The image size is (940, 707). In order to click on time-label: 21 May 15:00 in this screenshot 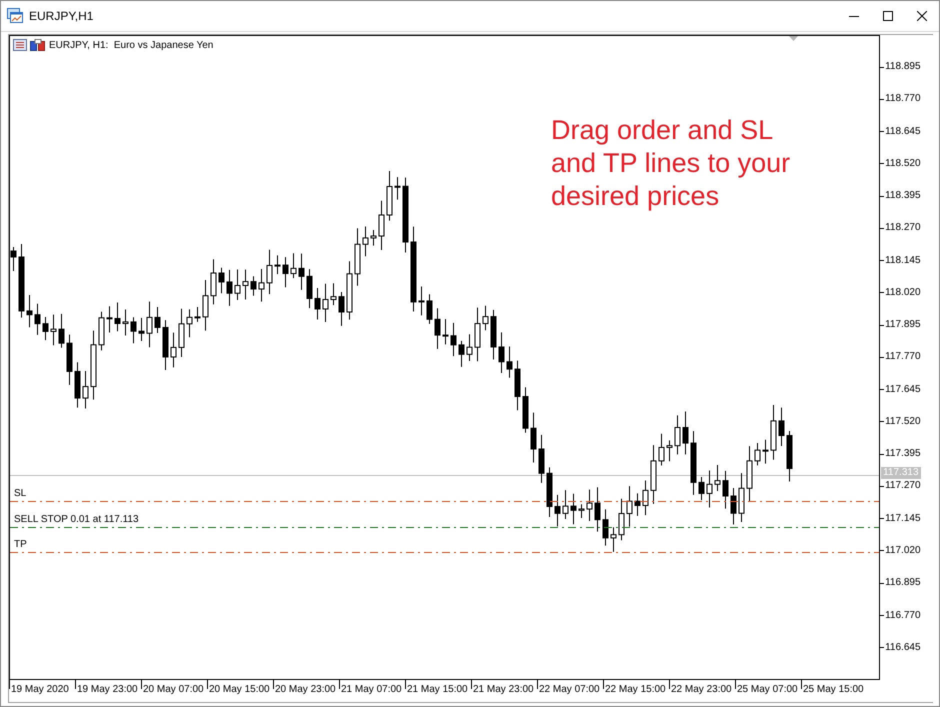, I will do `click(437, 690)`.